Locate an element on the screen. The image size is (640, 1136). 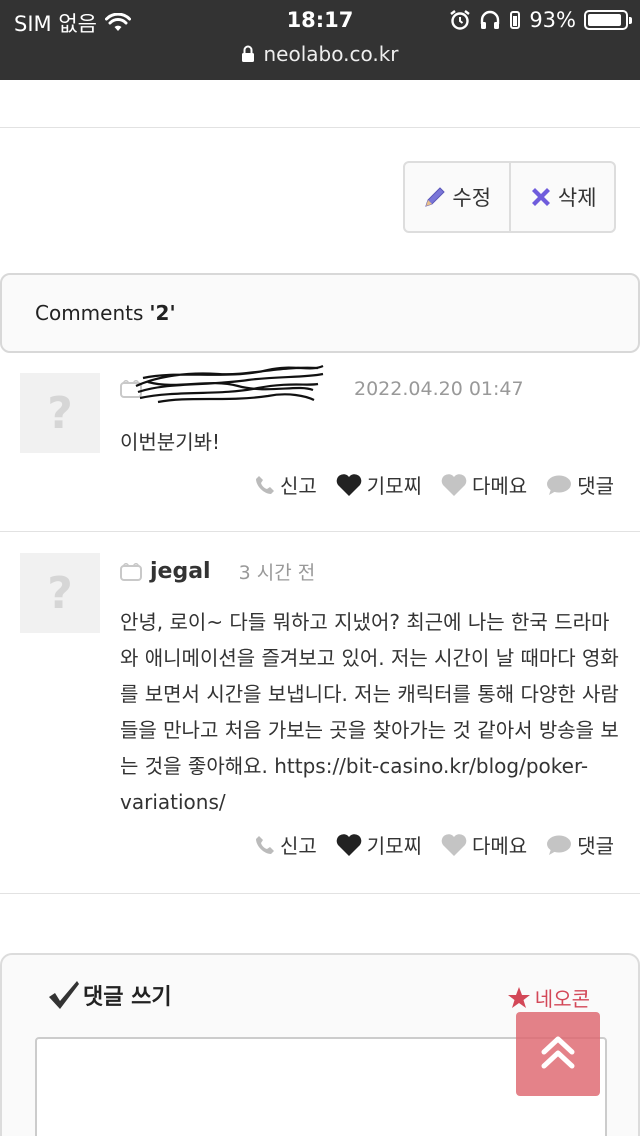
comment-meta: jegal 3 시간 전 is located at coordinates (217, 571).